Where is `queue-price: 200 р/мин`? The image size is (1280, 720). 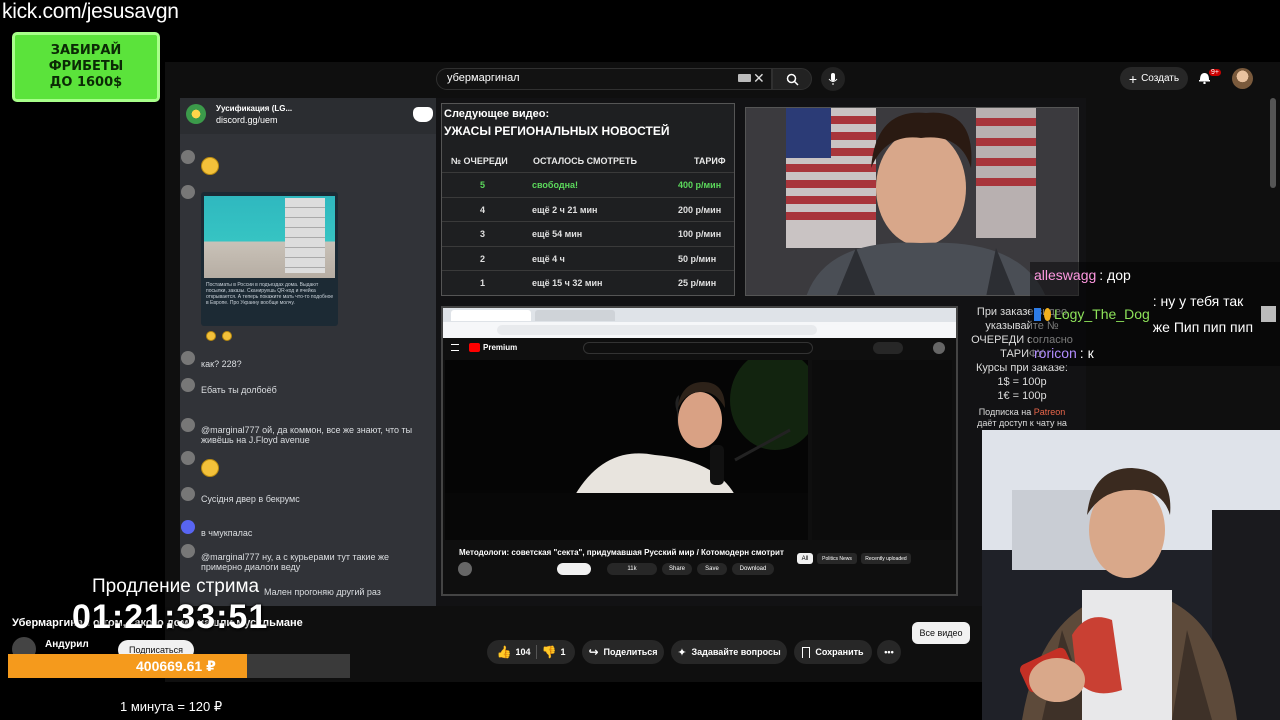 queue-price: 200 р/мин is located at coordinates (700, 209).